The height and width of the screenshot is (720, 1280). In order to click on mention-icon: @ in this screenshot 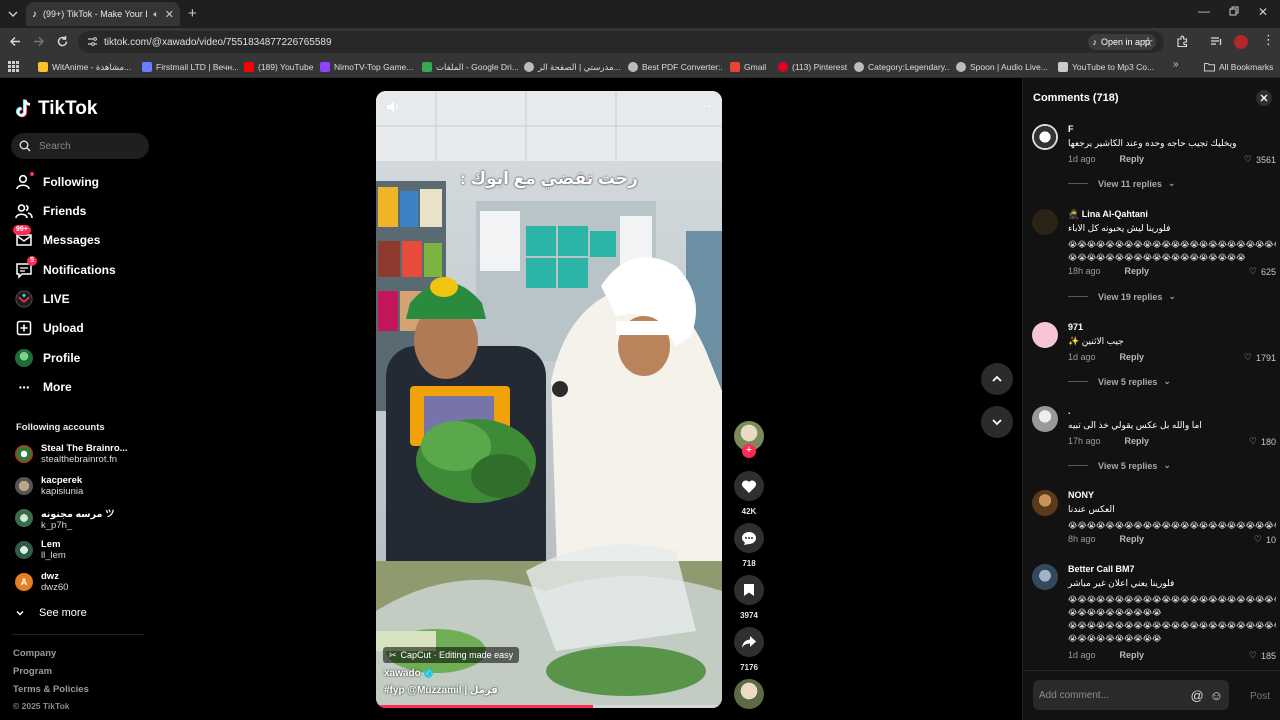, I will do `click(1197, 695)`.